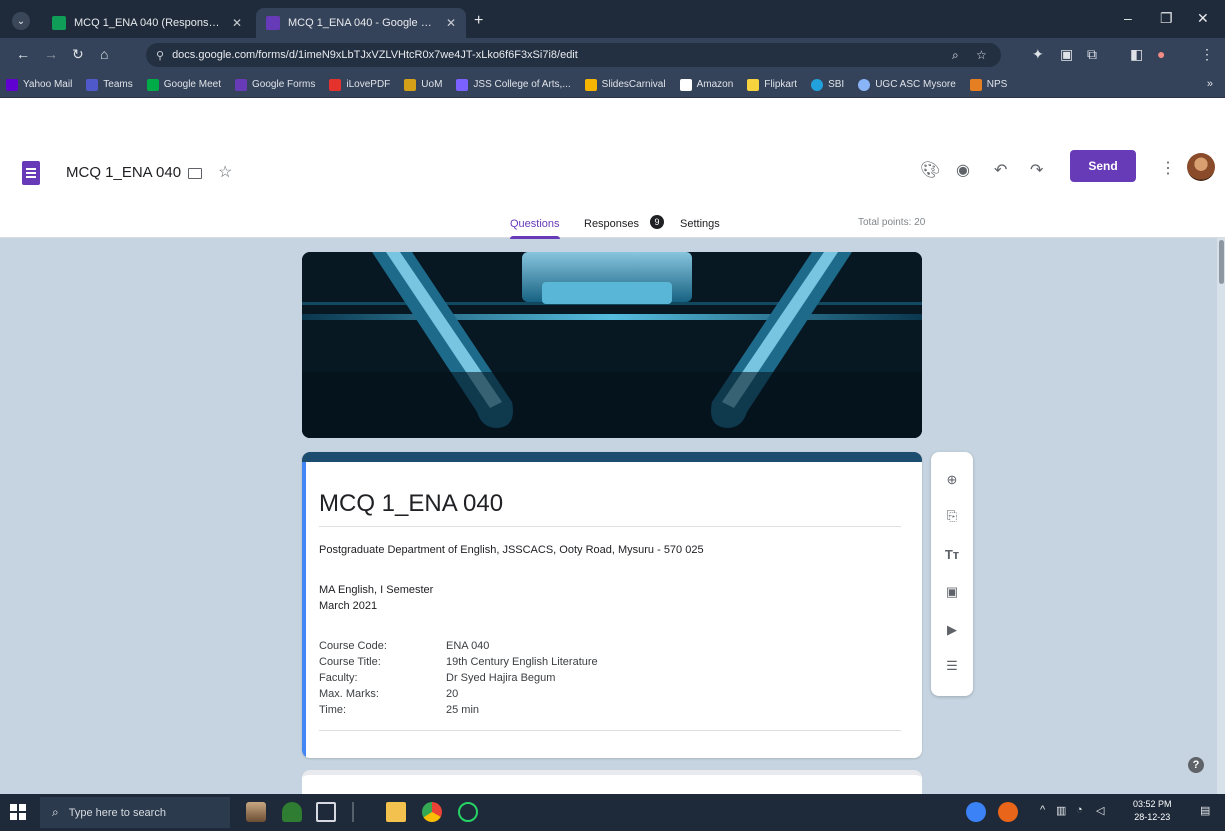 The height and width of the screenshot is (831, 1225). What do you see at coordinates (292, 812) in the screenshot?
I see `lab-app-icon` at bounding box center [292, 812].